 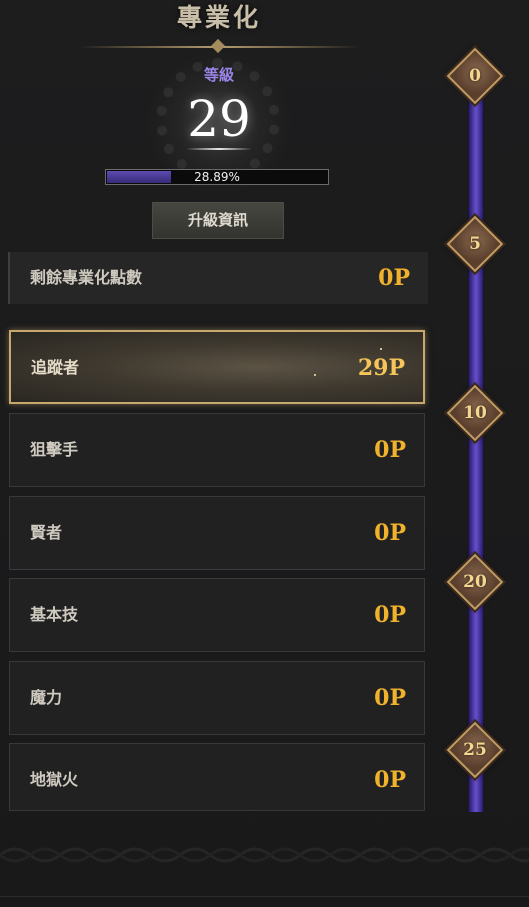 I want to click on spec-row-hellfire: 地獄火 0P, so click(x=217, y=777).